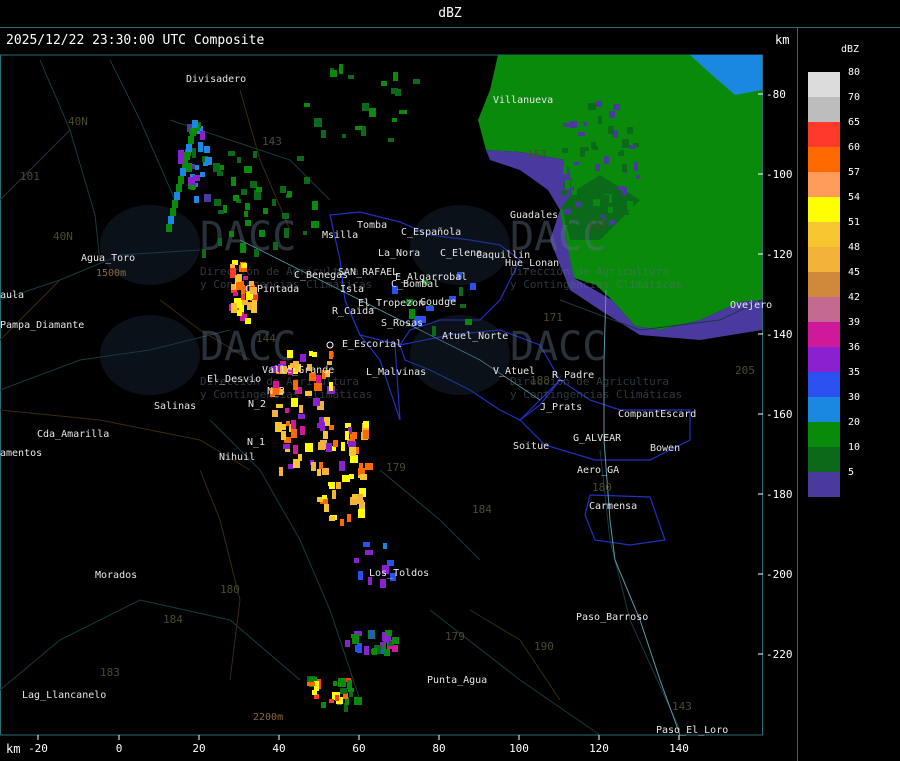  Describe the element at coordinates (358, 748) in the screenshot. I see `x-tick-label-60: 60` at that location.